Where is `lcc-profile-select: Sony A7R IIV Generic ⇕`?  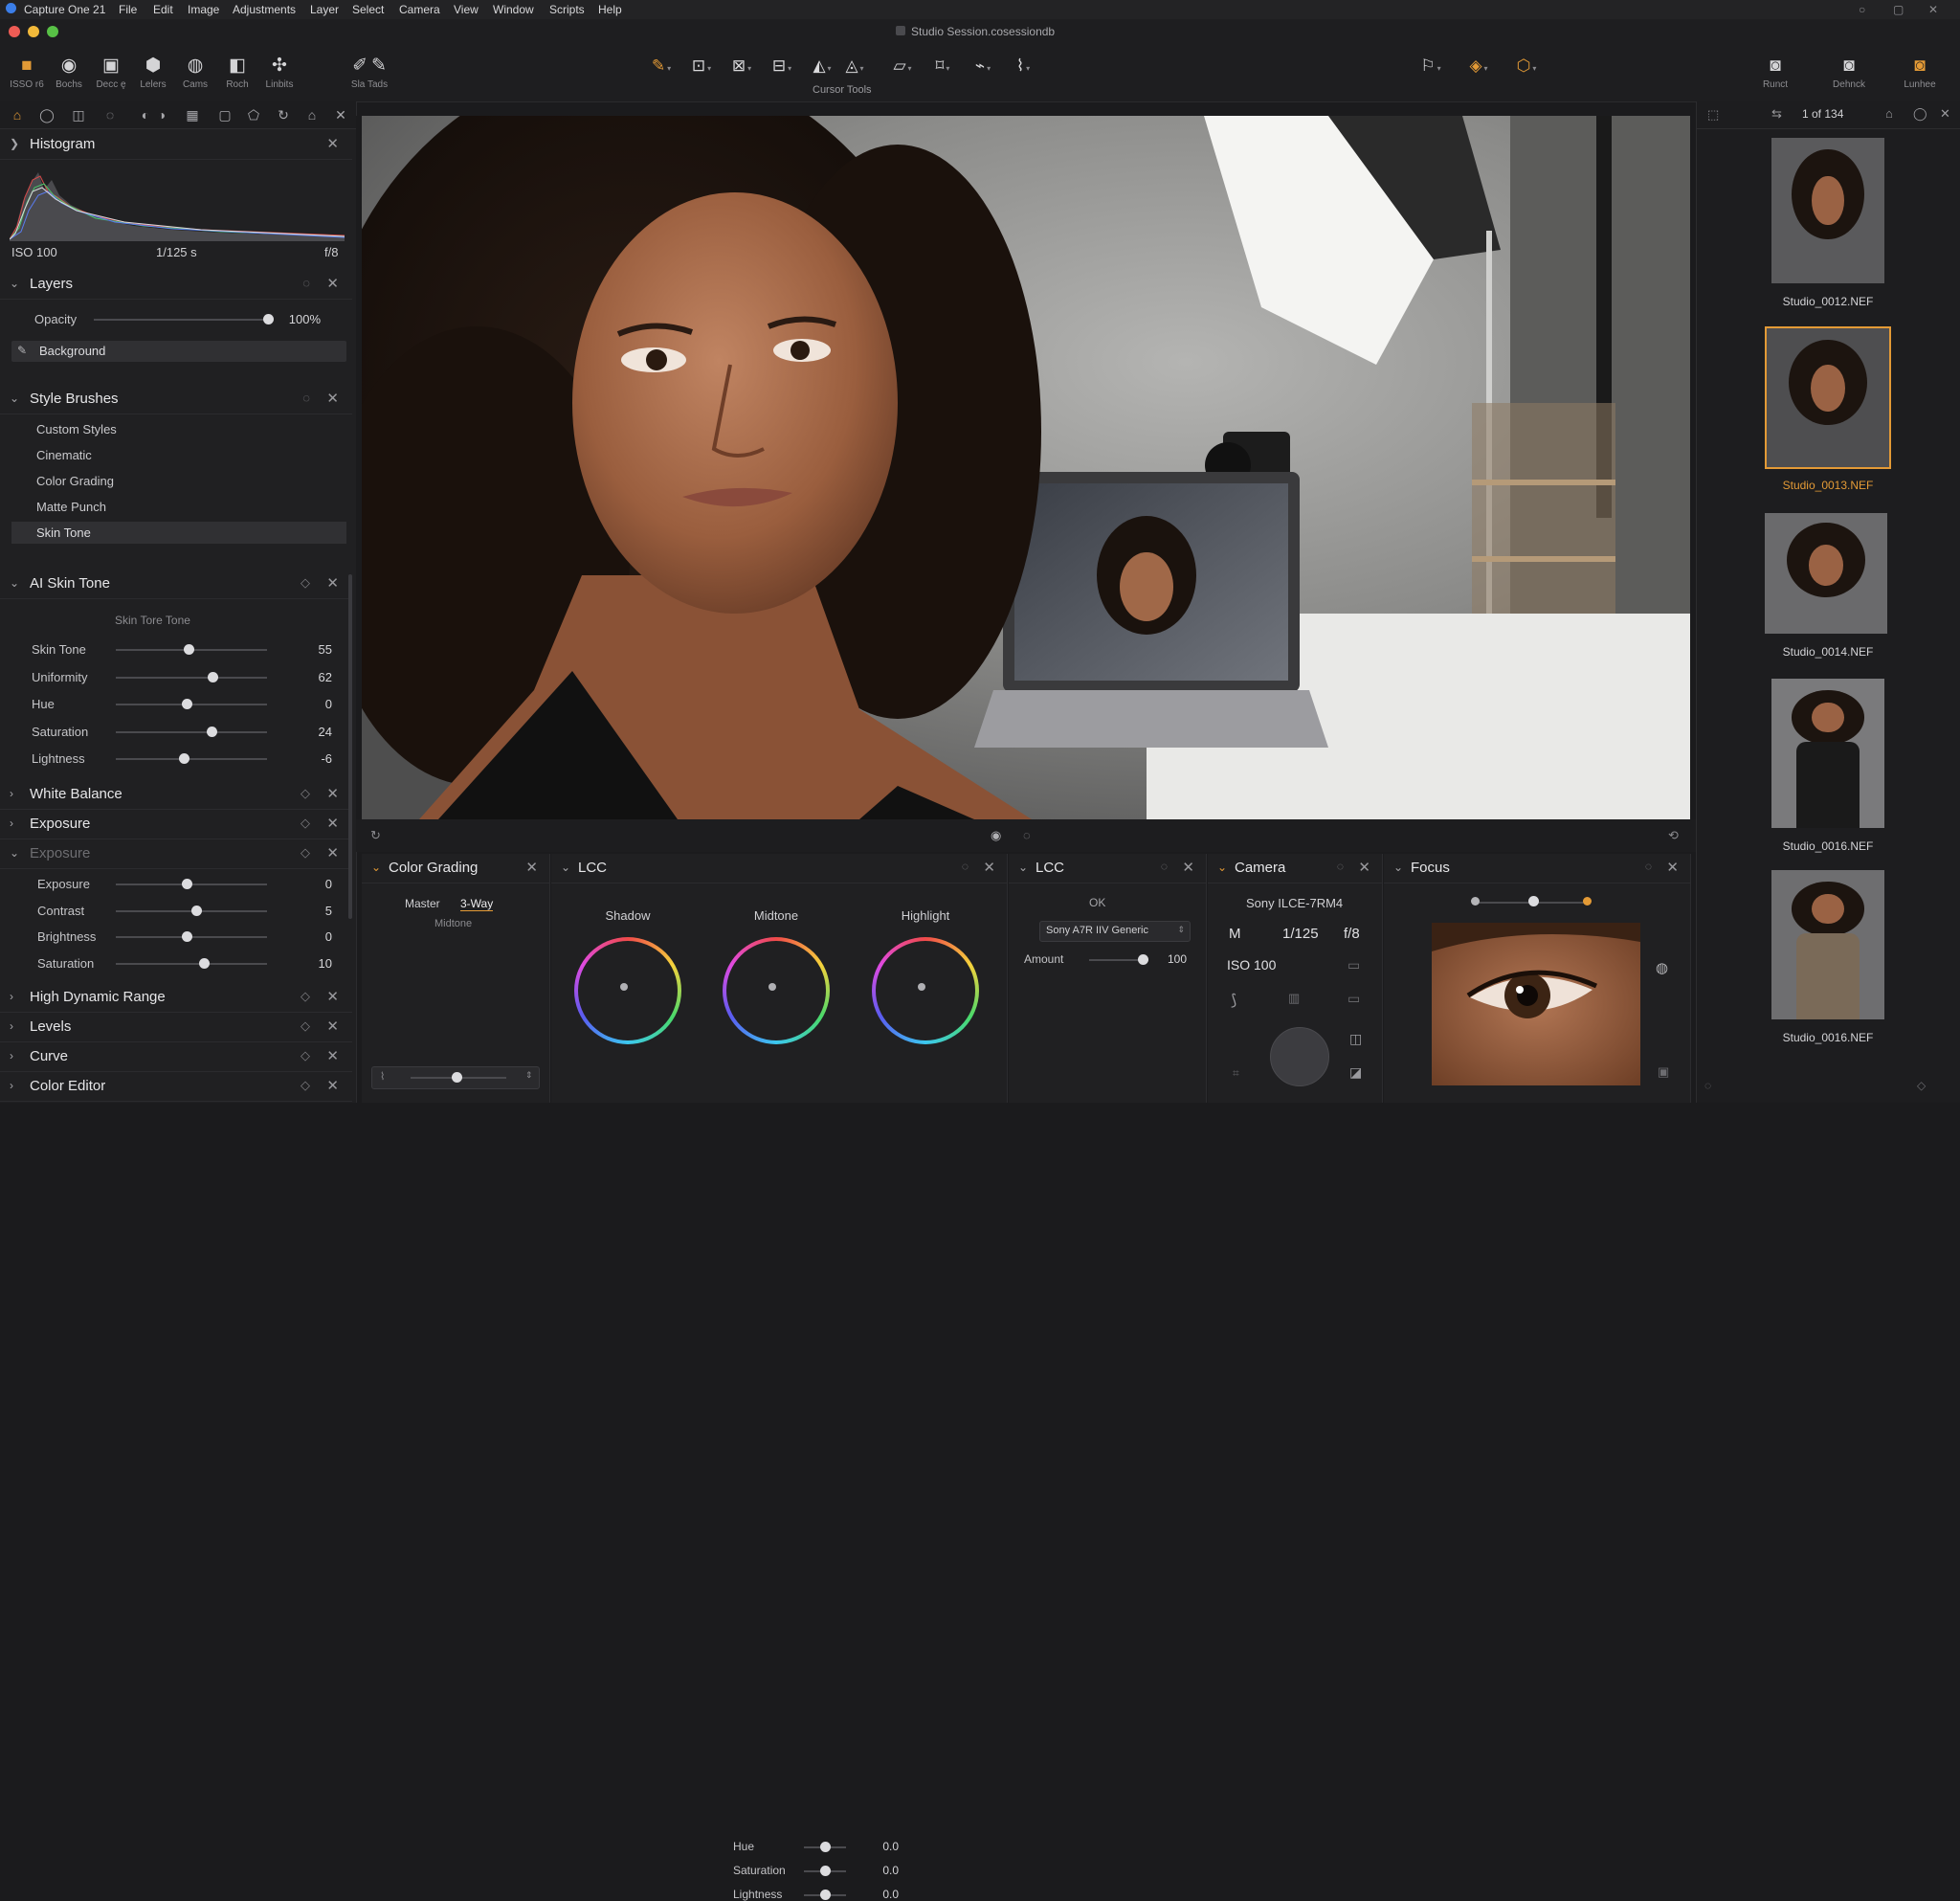 lcc-profile-select: Sony A7R IIV Generic ⇕ is located at coordinates (1115, 932).